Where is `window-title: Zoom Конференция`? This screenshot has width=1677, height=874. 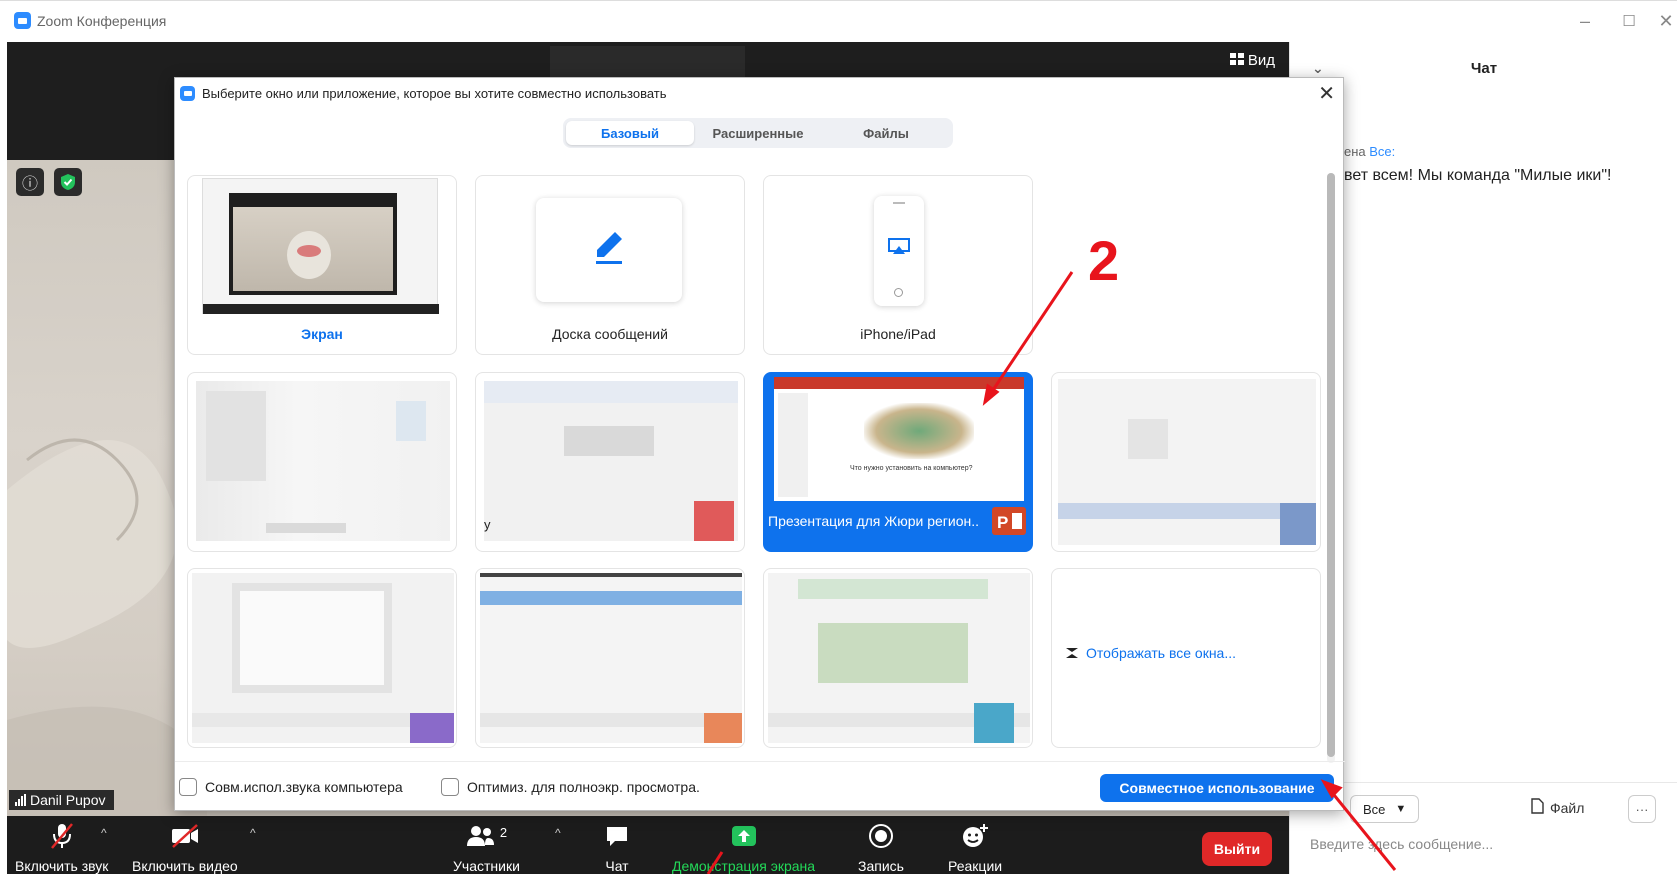
window-title: Zoom Конференция is located at coordinates (102, 20).